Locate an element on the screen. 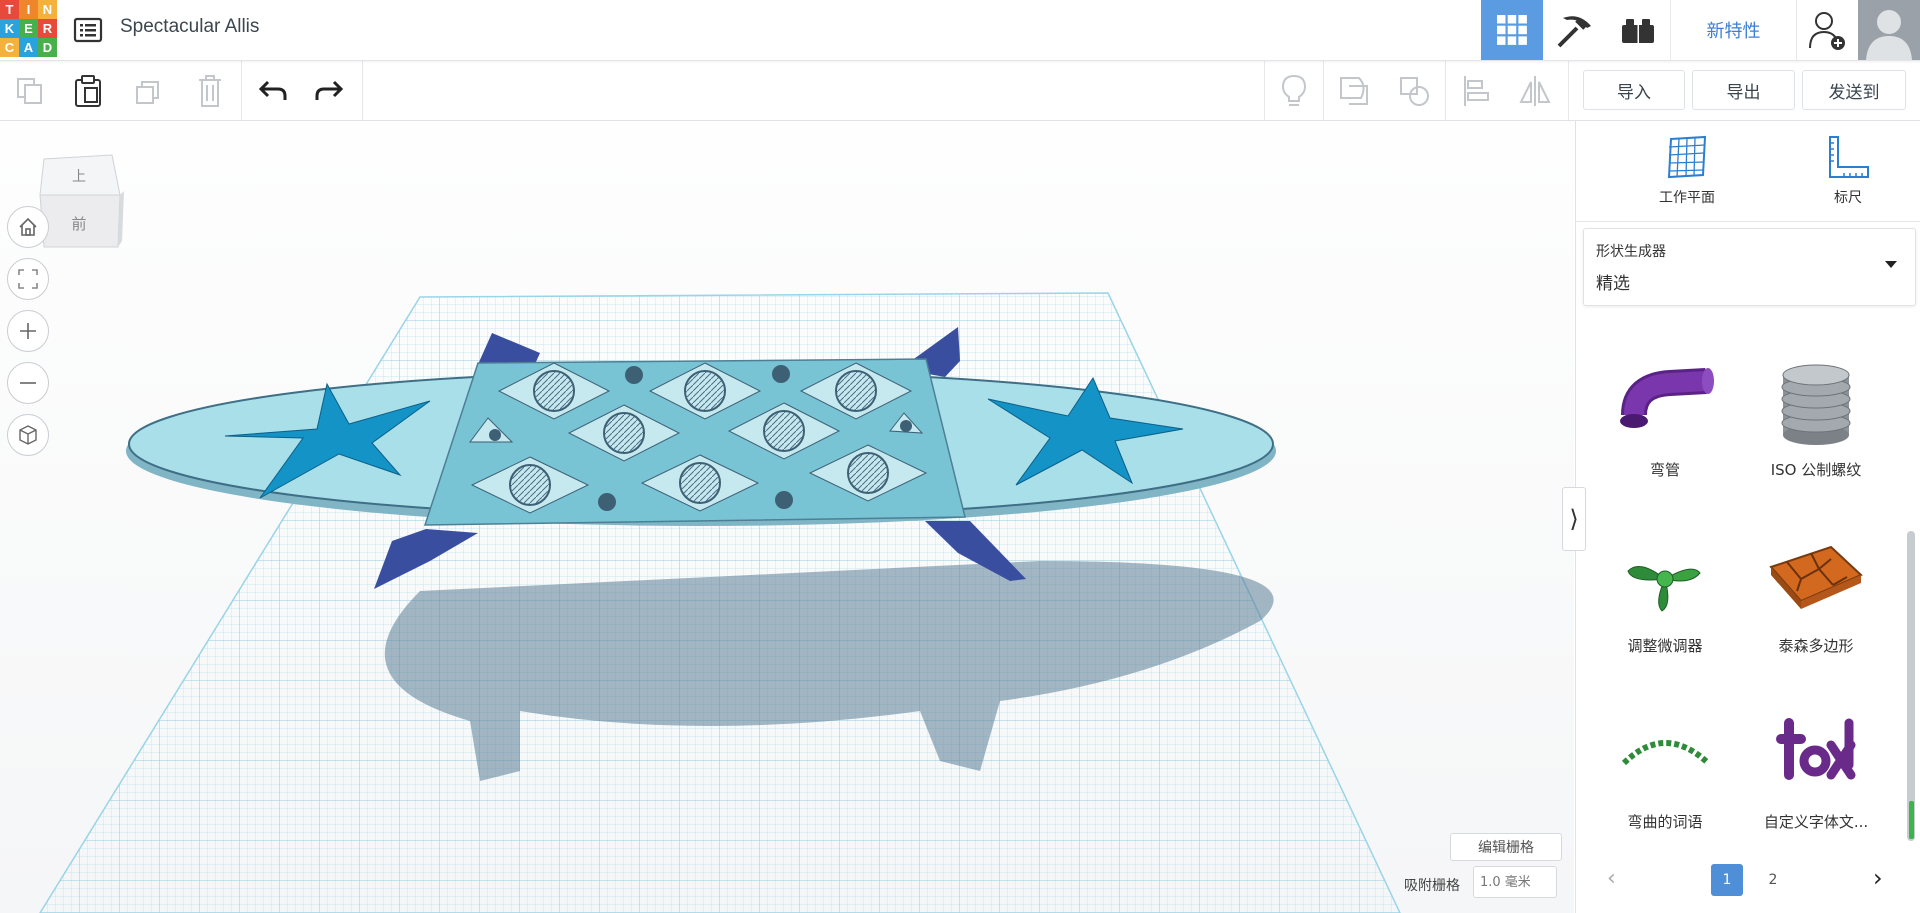 This screenshot has height=913, width=1920. export-button: 导出 is located at coordinates (1743, 90).